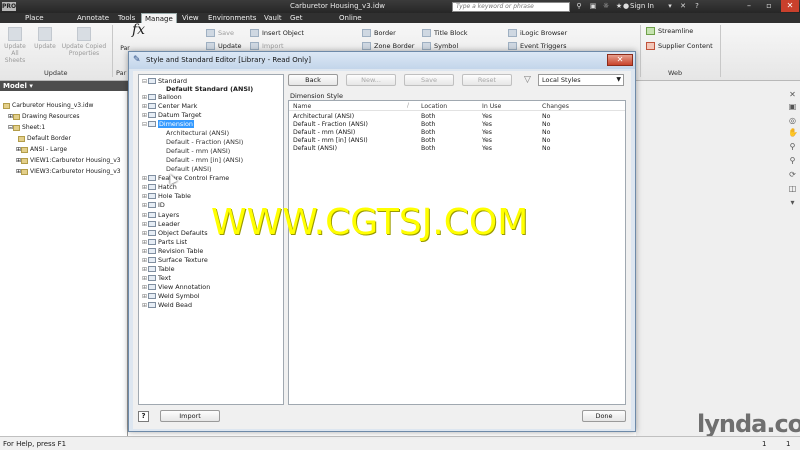 This screenshot has width=800, height=450. I want to click on import-style-button: Import, so click(190, 416).